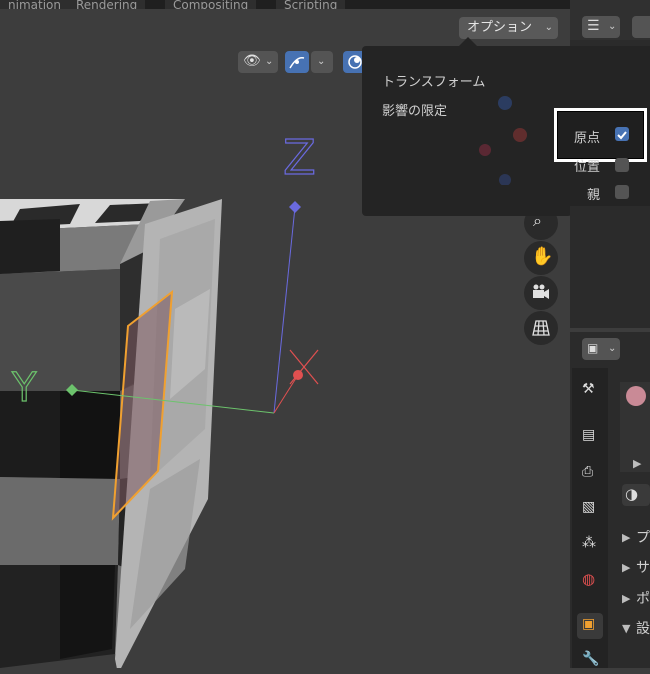  I want to click on grid-icon, so click(541, 328).